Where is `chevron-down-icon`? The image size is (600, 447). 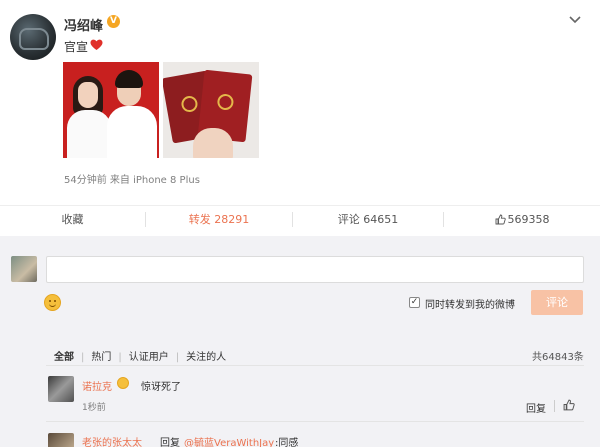
chevron-down-icon is located at coordinates (575, 21).